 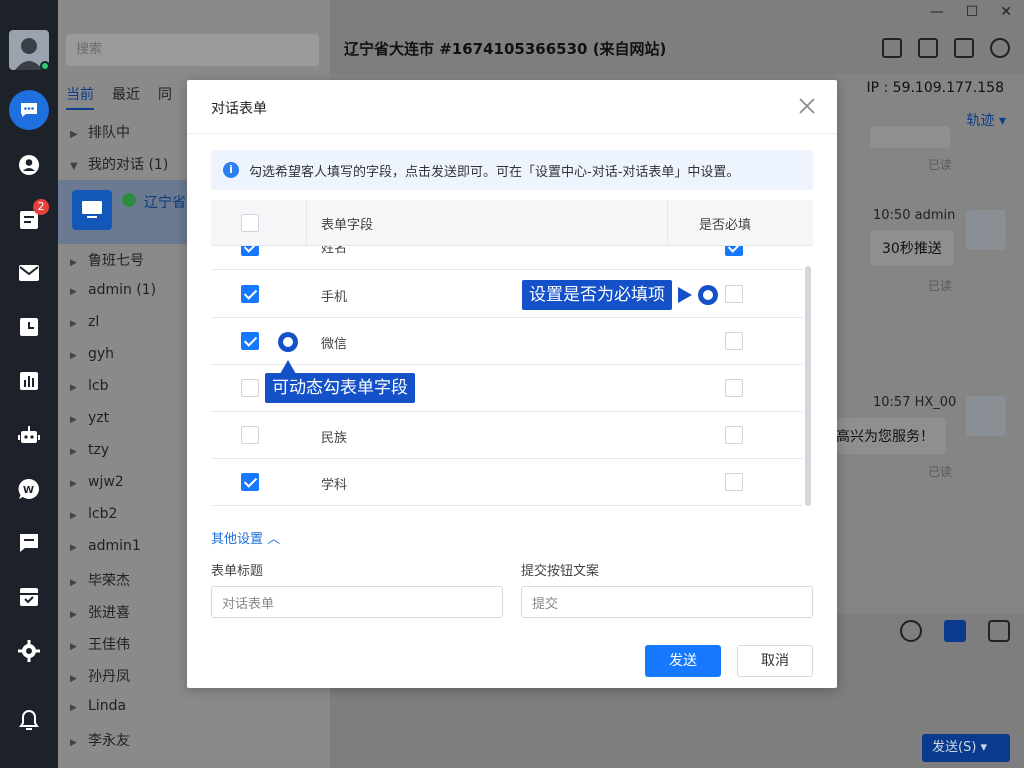 I want to click on clock-icon, so click(x=29, y=327).